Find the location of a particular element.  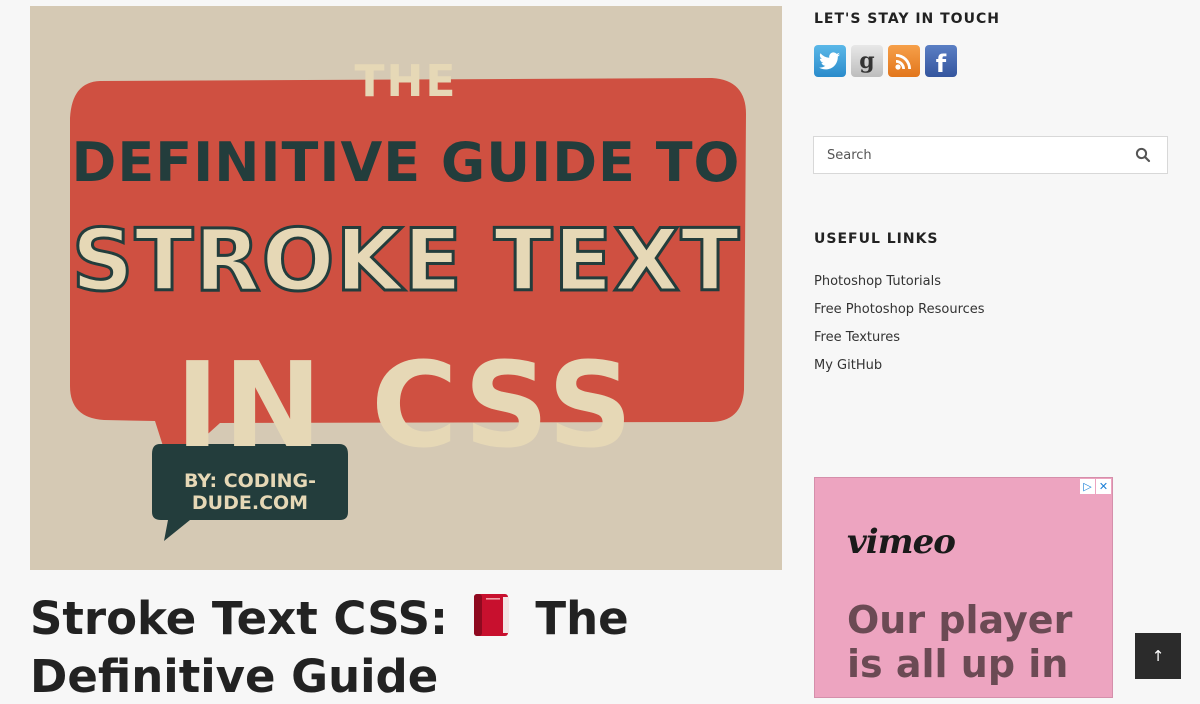

search-form is located at coordinates (990, 155).